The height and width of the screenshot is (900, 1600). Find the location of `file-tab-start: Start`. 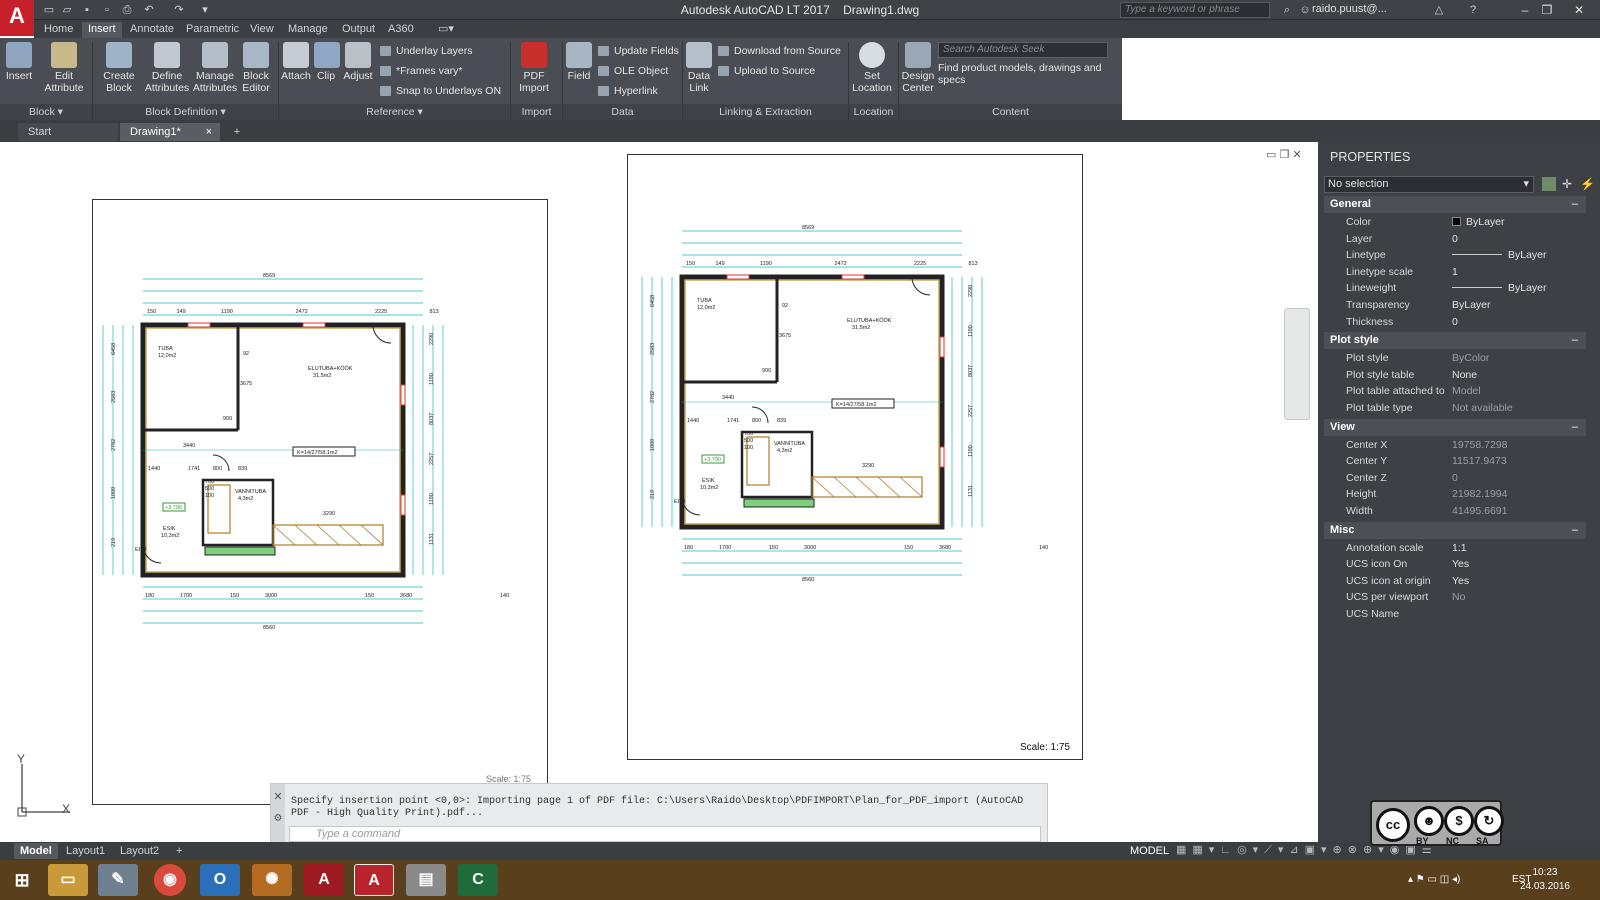

file-tab-start: Start is located at coordinates (68, 132).